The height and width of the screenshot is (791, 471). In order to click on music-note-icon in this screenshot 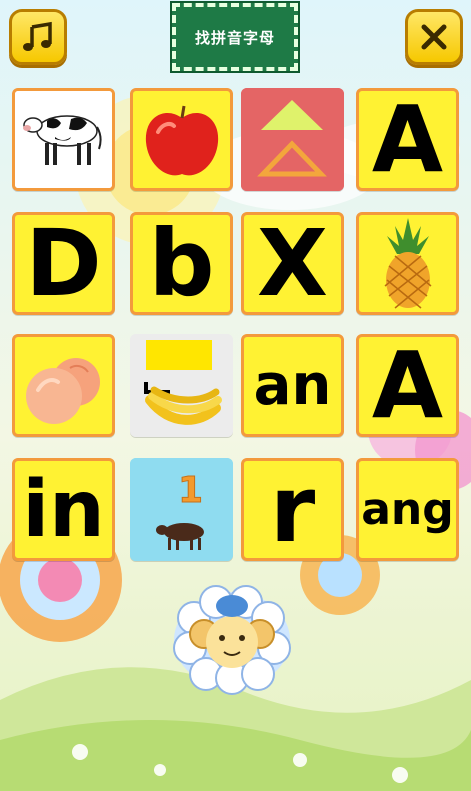, I will do `click(37, 36)`.